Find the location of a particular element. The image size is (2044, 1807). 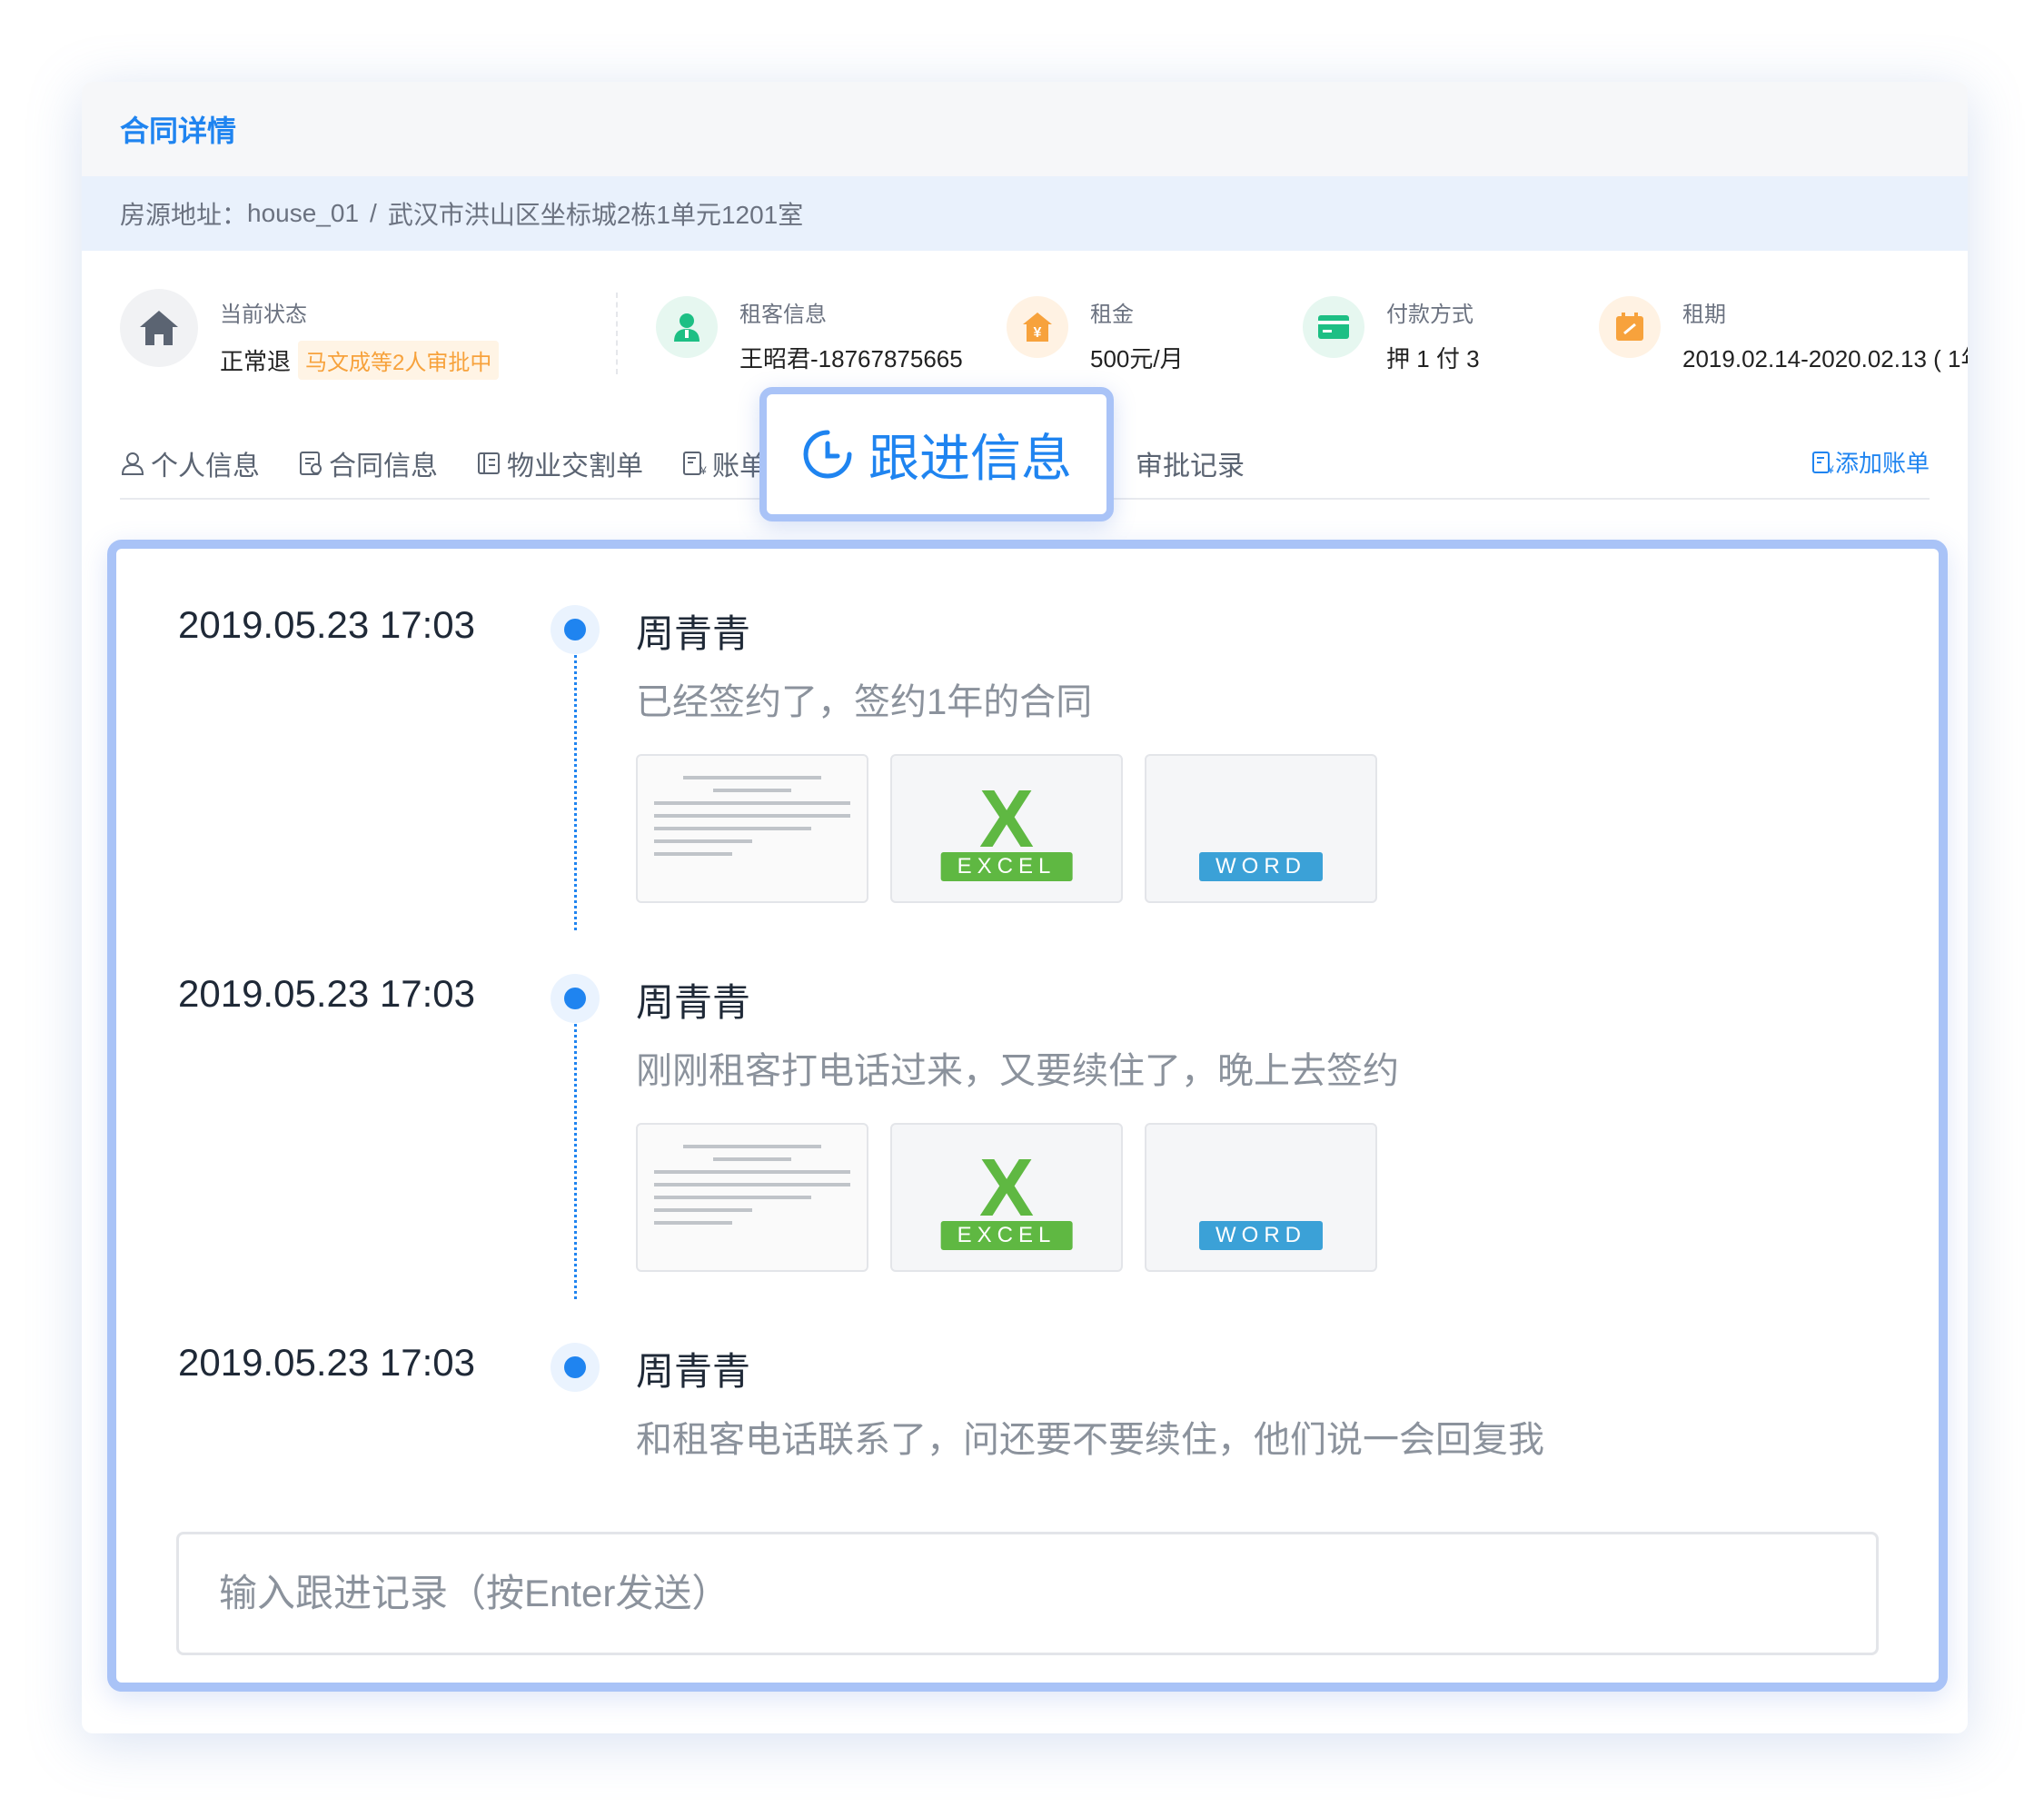

info-tenant: 租客信息 王昭君-18767875665 is located at coordinates (810, 332).